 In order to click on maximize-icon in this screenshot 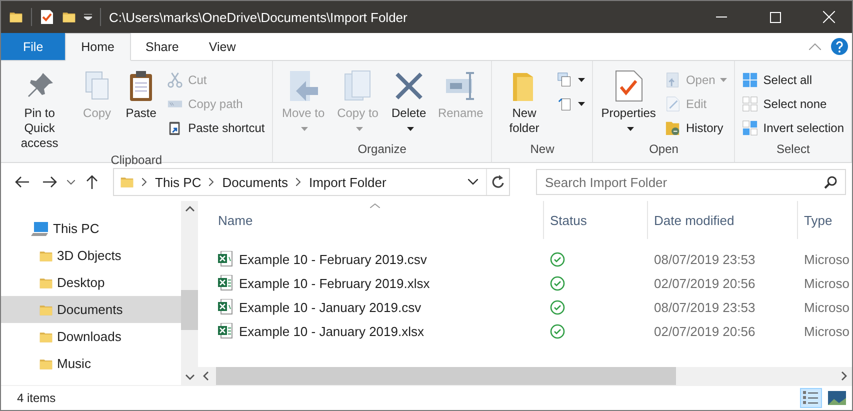, I will do `click(775, 17)`.